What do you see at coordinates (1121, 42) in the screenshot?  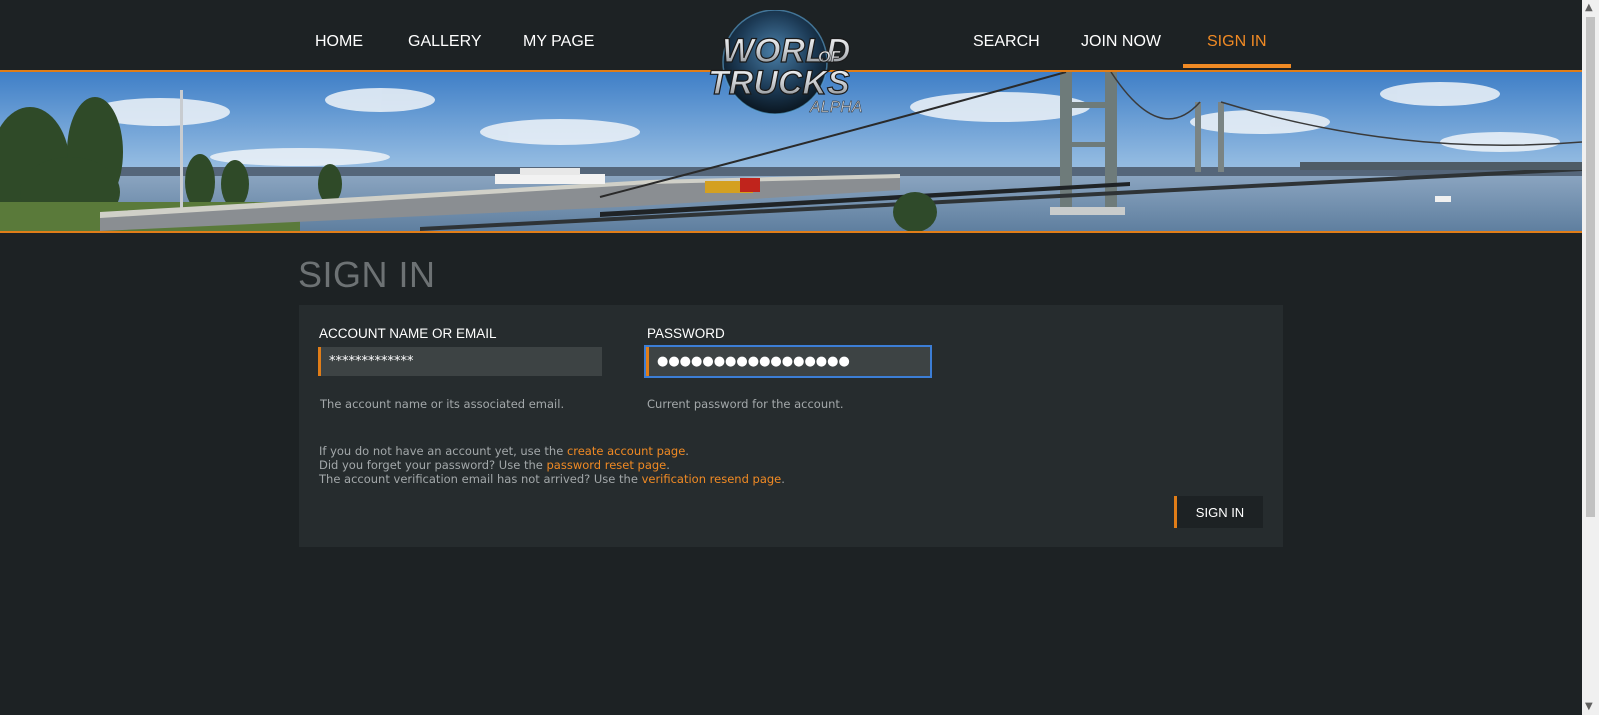 I see `nav-join-now: JOIN NOW` at bounding box center [1121, 42].